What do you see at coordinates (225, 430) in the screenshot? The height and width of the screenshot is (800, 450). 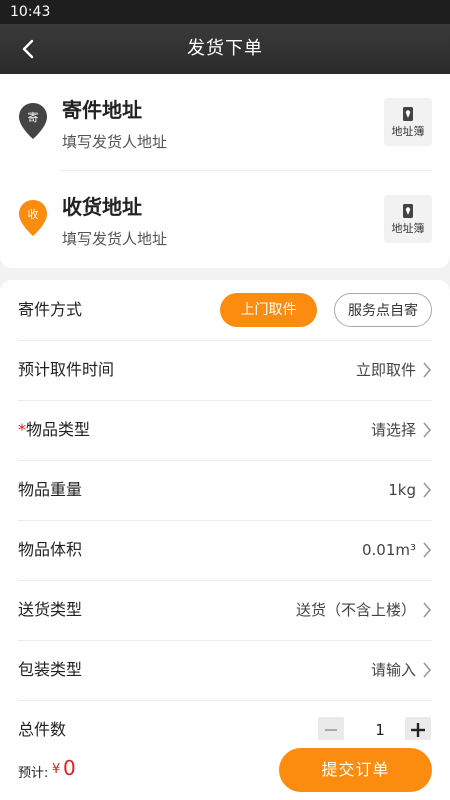 I see `item-type-row: *物品类型 请选择` at bounding box center [225, 430].